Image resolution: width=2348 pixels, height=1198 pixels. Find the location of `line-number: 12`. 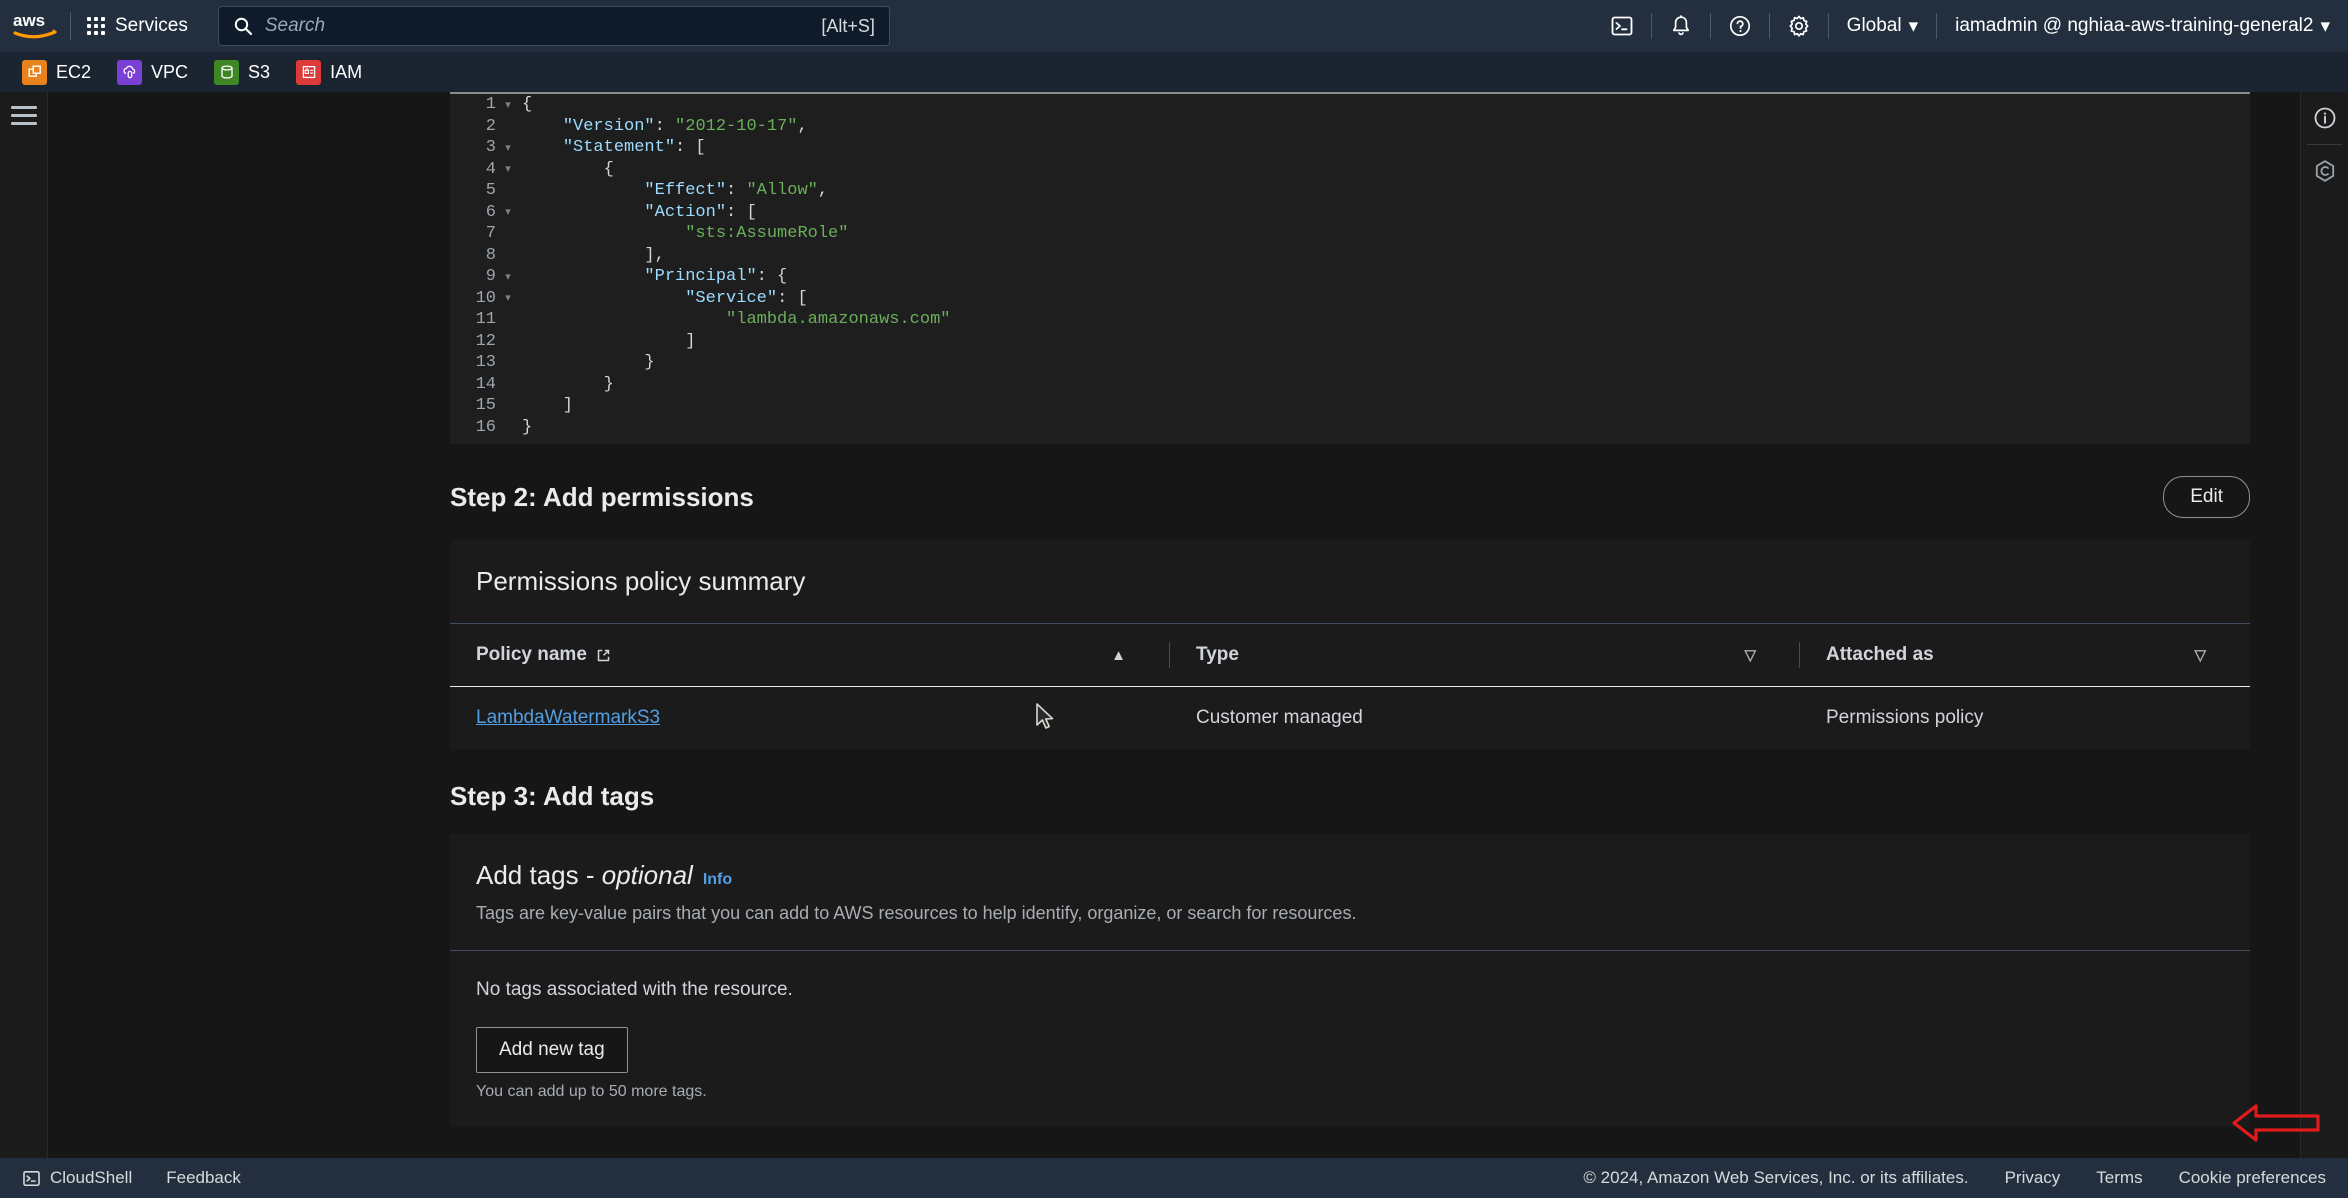

line-number: 12 is located at coordinates (485, 341).